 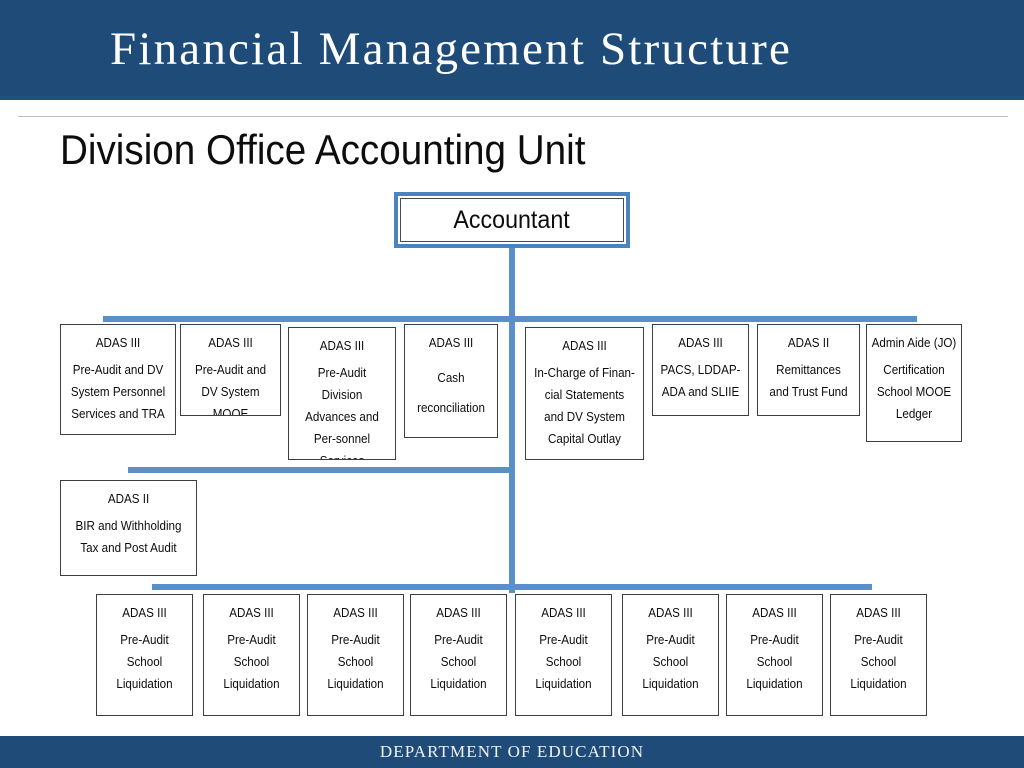 I want to click on org-box-role: Admin Aide (JO), so click(x=914, y=343).